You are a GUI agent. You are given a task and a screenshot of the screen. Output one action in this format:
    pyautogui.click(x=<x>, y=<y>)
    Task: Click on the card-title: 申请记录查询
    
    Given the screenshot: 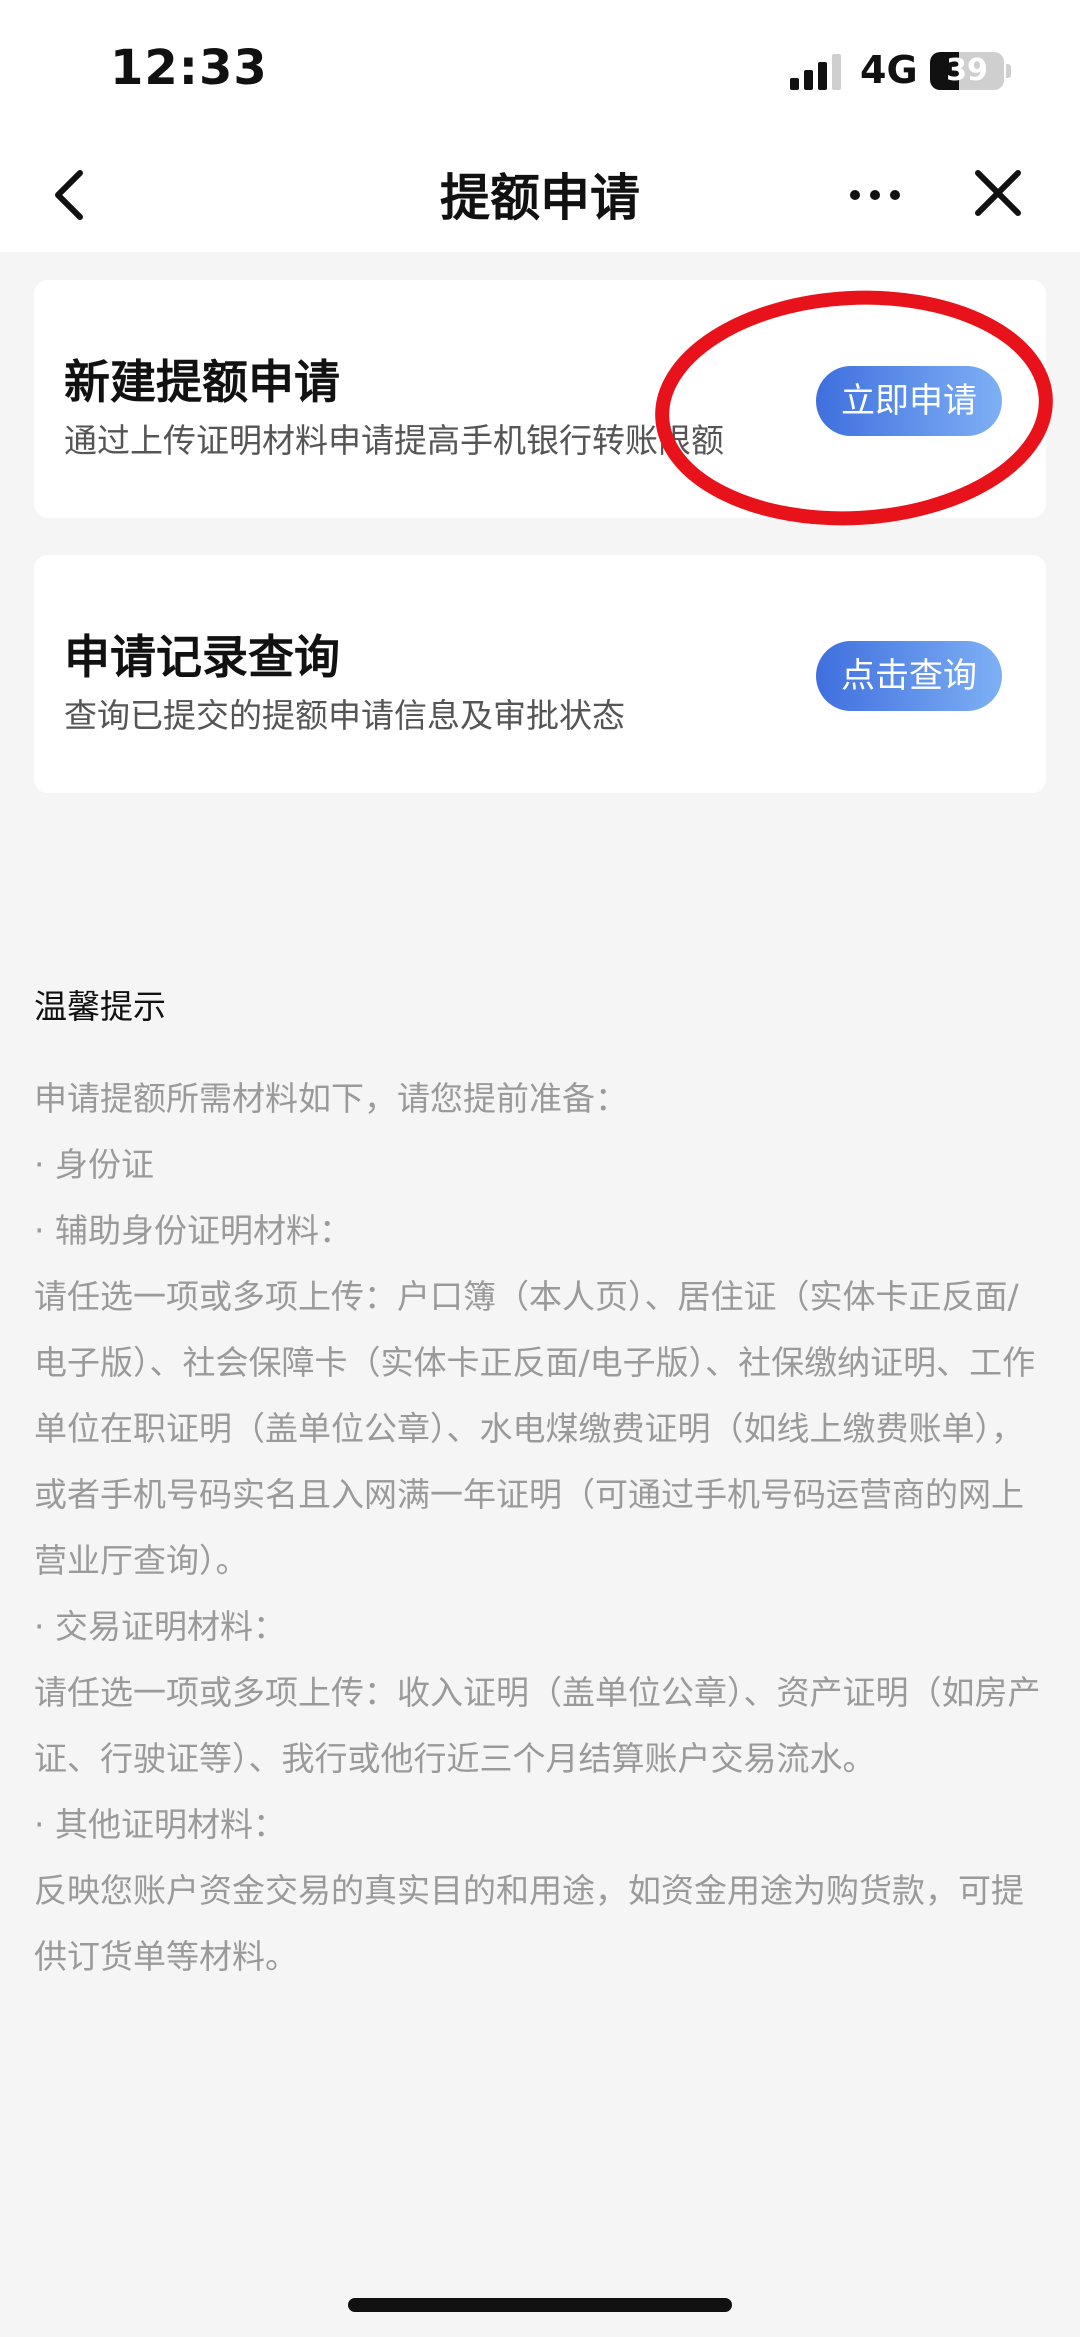 What is the action you would take?
    pyautogui.click(x=202, y=657)
    